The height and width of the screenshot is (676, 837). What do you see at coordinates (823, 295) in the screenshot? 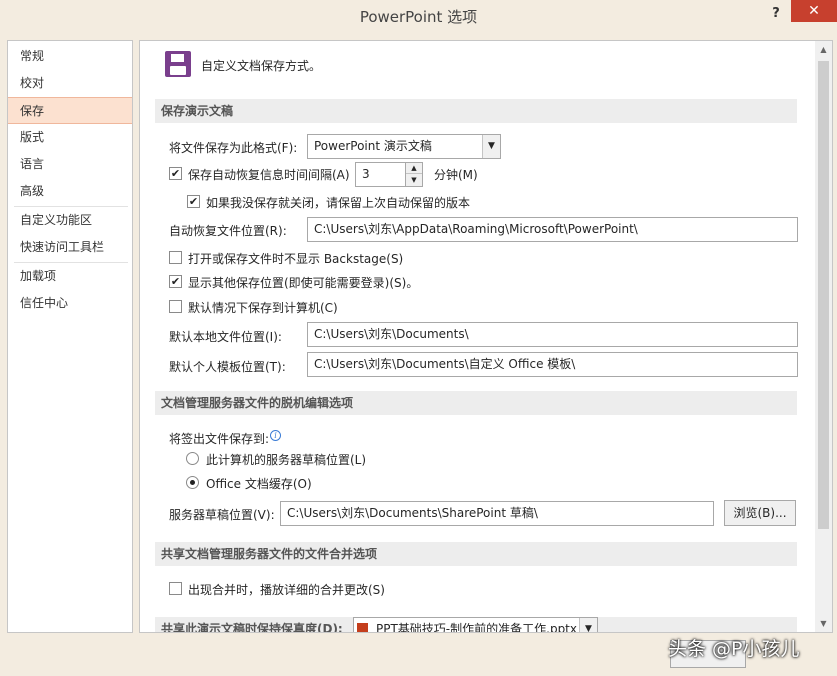
I see `scroll-thumb` at bounding box center [823, 295].